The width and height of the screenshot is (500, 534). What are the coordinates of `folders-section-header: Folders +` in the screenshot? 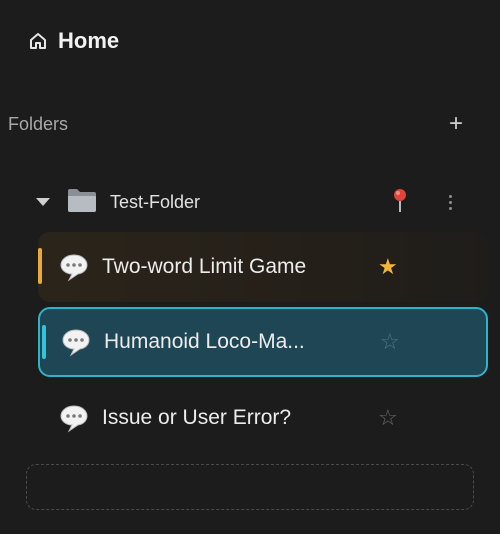 It's located at (238, 124).